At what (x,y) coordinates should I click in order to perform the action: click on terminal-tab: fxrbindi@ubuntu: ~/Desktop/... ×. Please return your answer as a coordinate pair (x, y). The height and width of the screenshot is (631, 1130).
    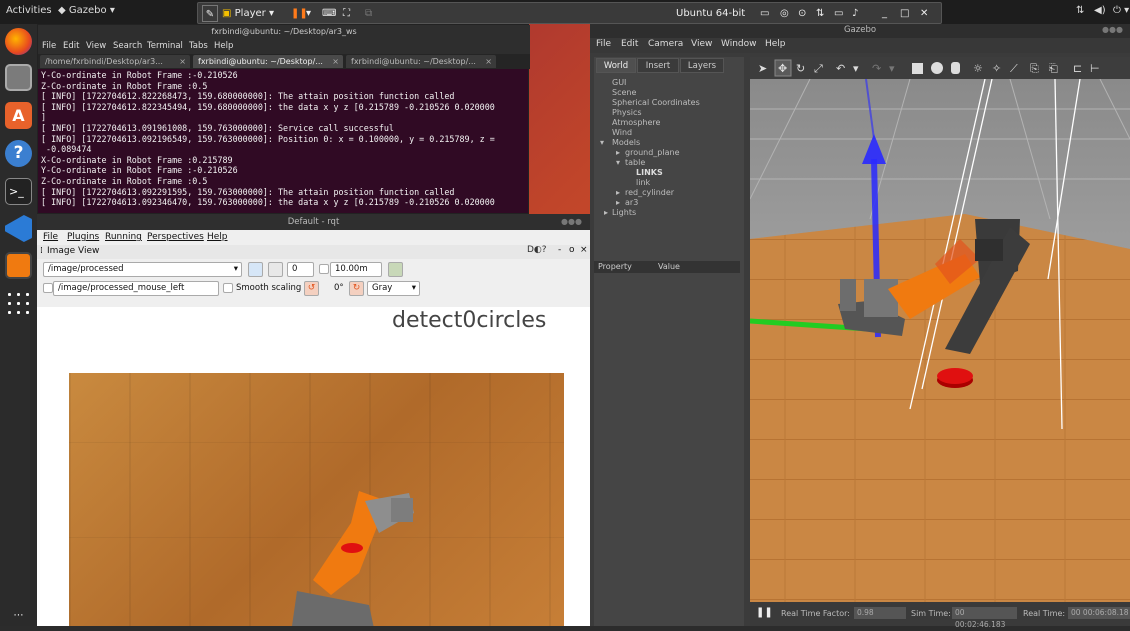
    Looking at the image, I should click on (268, 61).